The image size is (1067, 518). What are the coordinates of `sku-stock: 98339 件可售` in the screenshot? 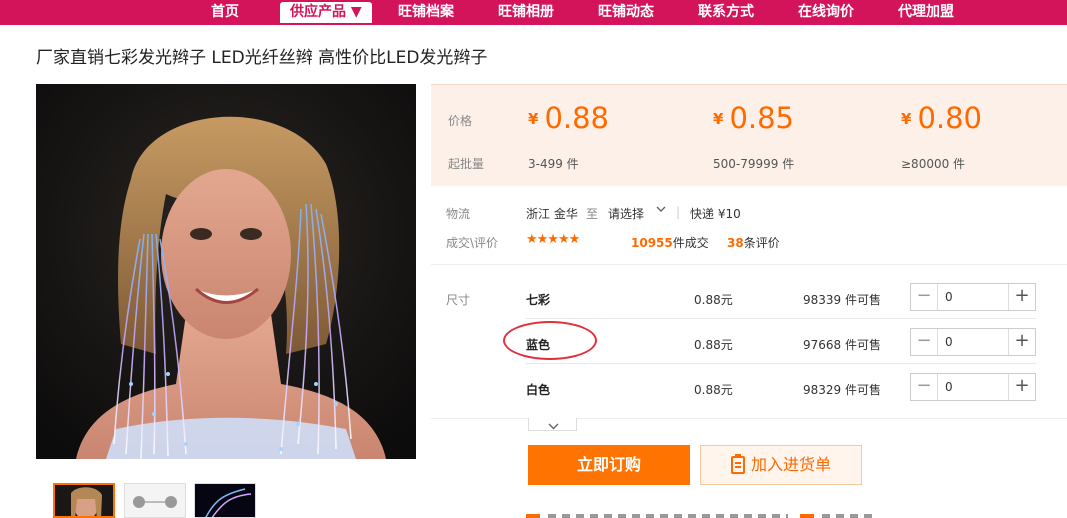 It's located at (842, 300).